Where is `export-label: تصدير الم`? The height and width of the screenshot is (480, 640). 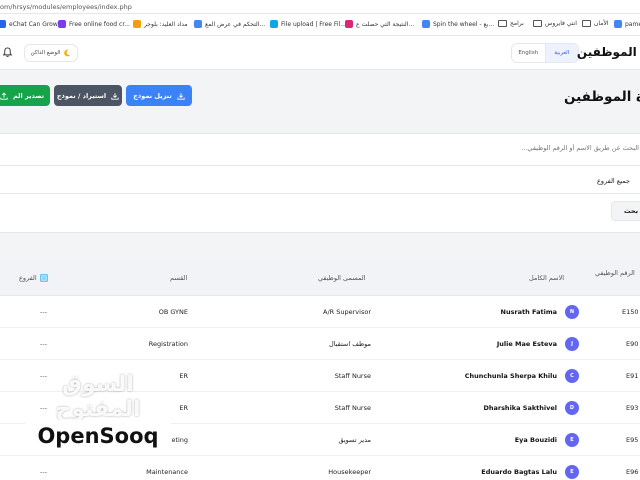 export-label: تصدير الم is located at coordinates (28, 95).